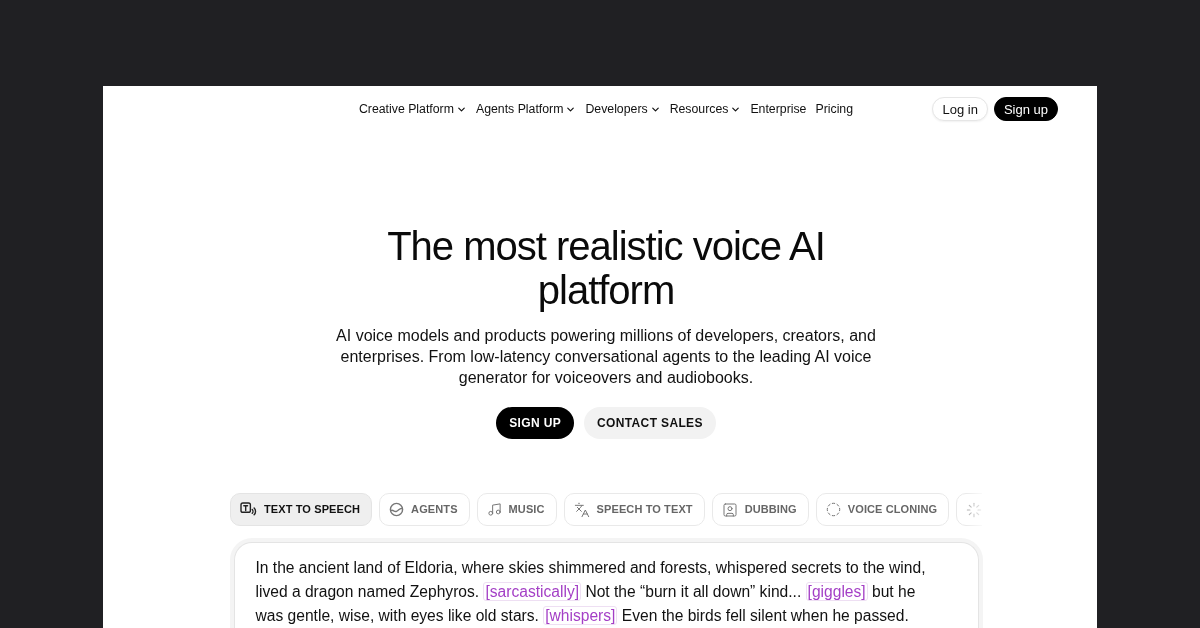 Image resolution: width=1200 pixels, height=628 pixels. I want to click on sign-up-button: SIGN UP, so click(535, 423).